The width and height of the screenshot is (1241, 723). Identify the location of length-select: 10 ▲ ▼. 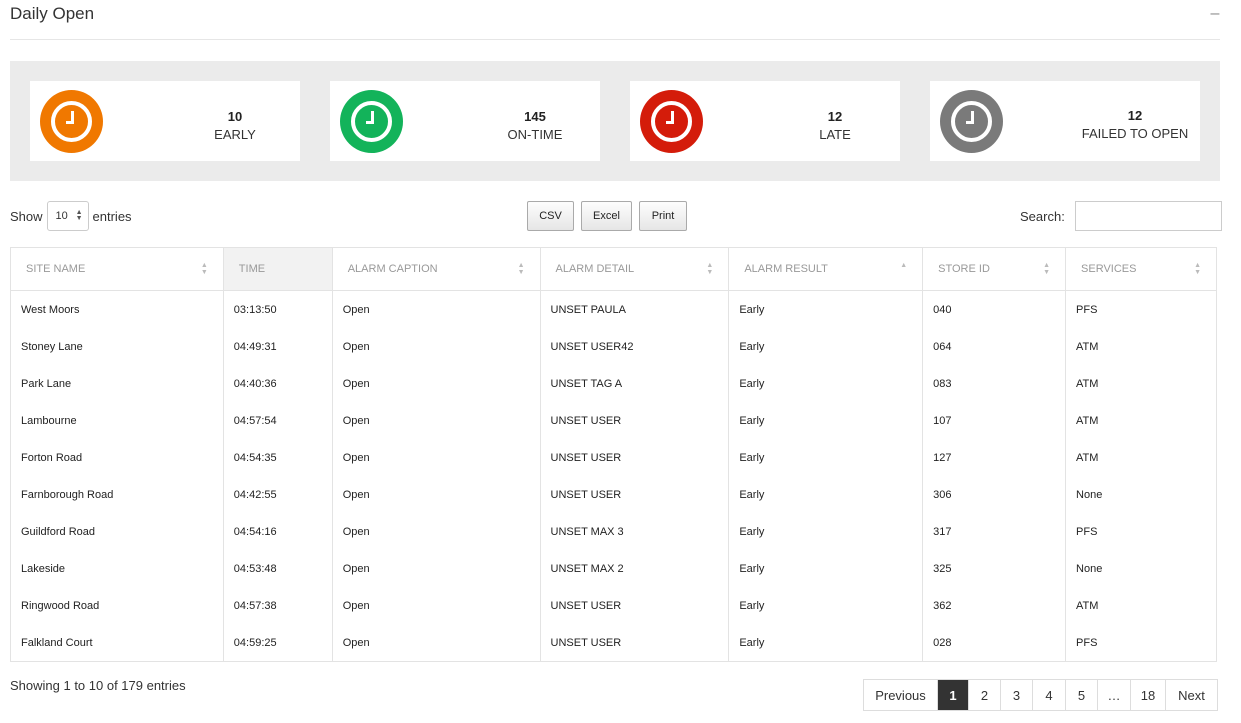
(67, 216).